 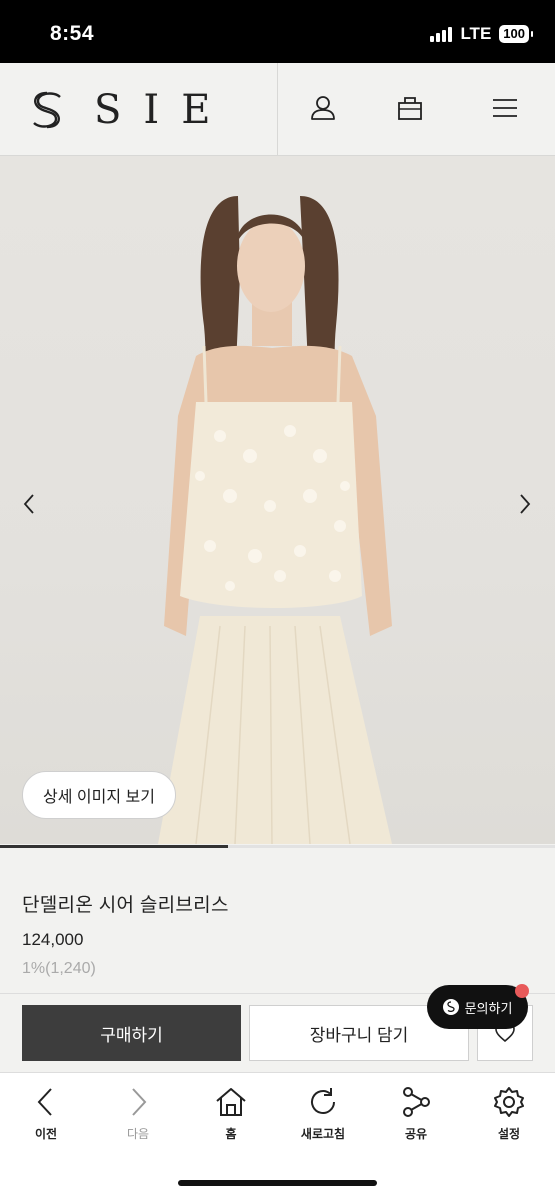 What do you see at coordinates (163, 110) in the screenshot?
I see `brand-name: SIE` at bounding box center [163, 110].